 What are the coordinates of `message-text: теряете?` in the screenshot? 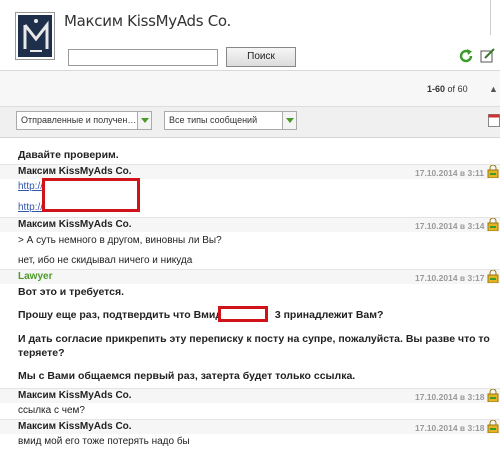 It's located at (41, 353).